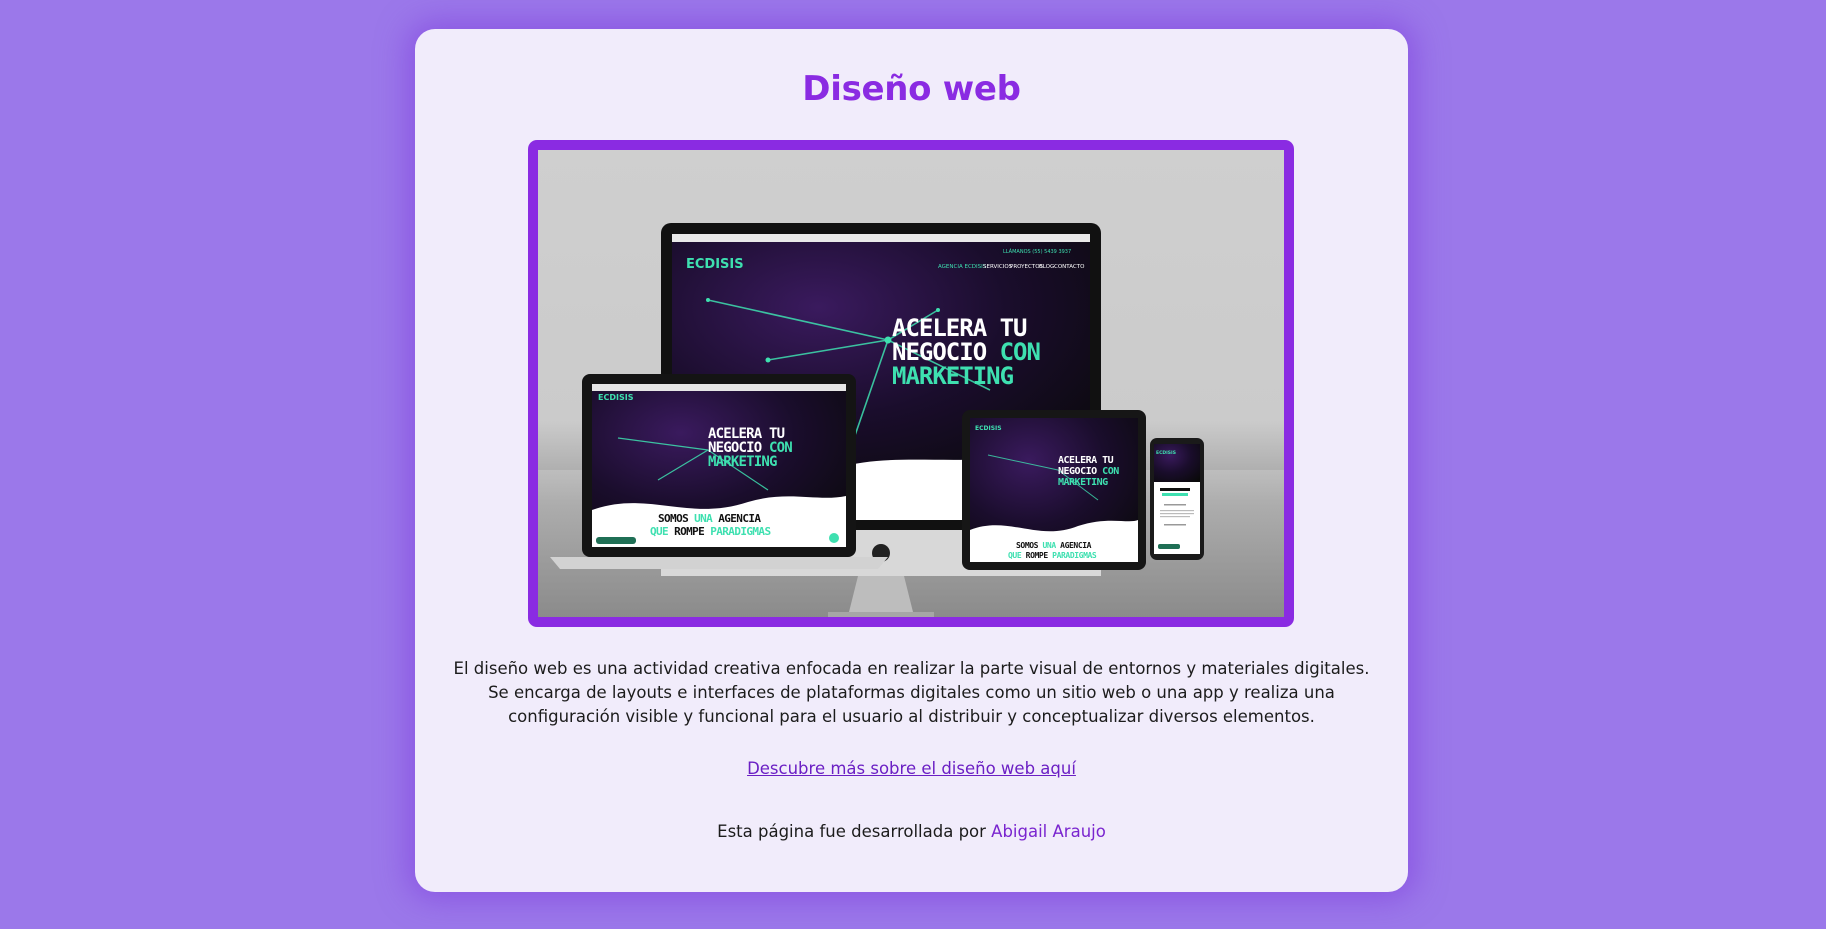  What do you see at coordinates (1046, 267) in the screenshot?
I see `svg-text: BLOG` at bounding box center [1046, 267].